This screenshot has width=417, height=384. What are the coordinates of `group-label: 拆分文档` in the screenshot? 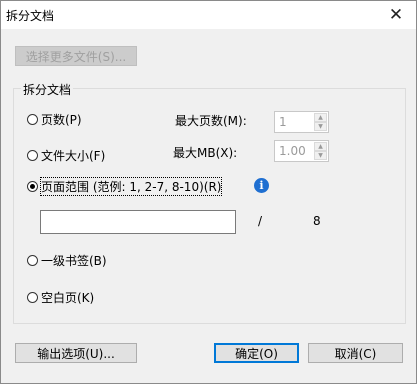 It's located at (47, 89).